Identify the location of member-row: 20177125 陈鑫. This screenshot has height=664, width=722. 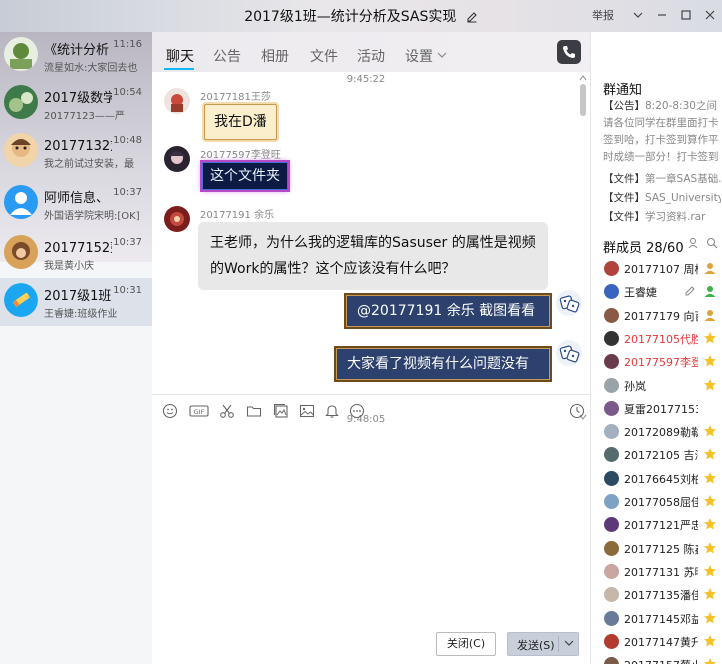
(656, 548).